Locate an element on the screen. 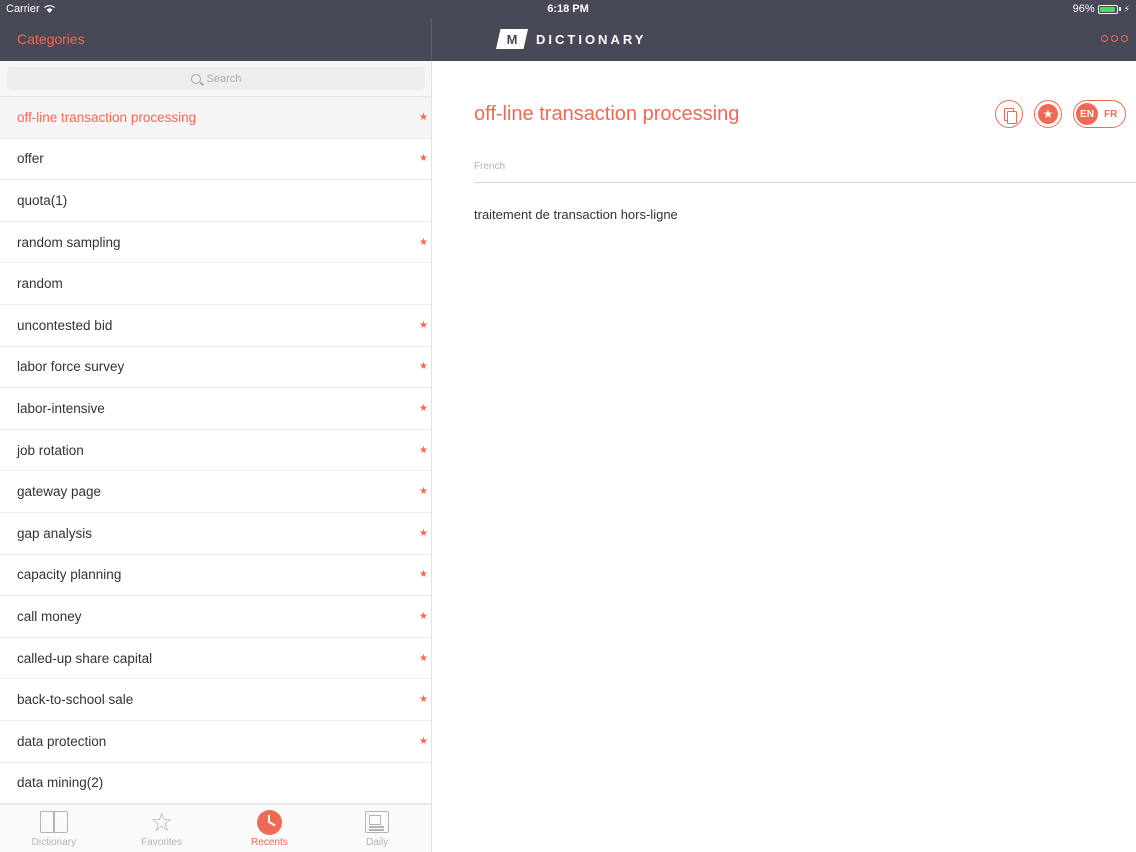  word-list-item: labor-intensive ★ is located at coordinates (215, 409).